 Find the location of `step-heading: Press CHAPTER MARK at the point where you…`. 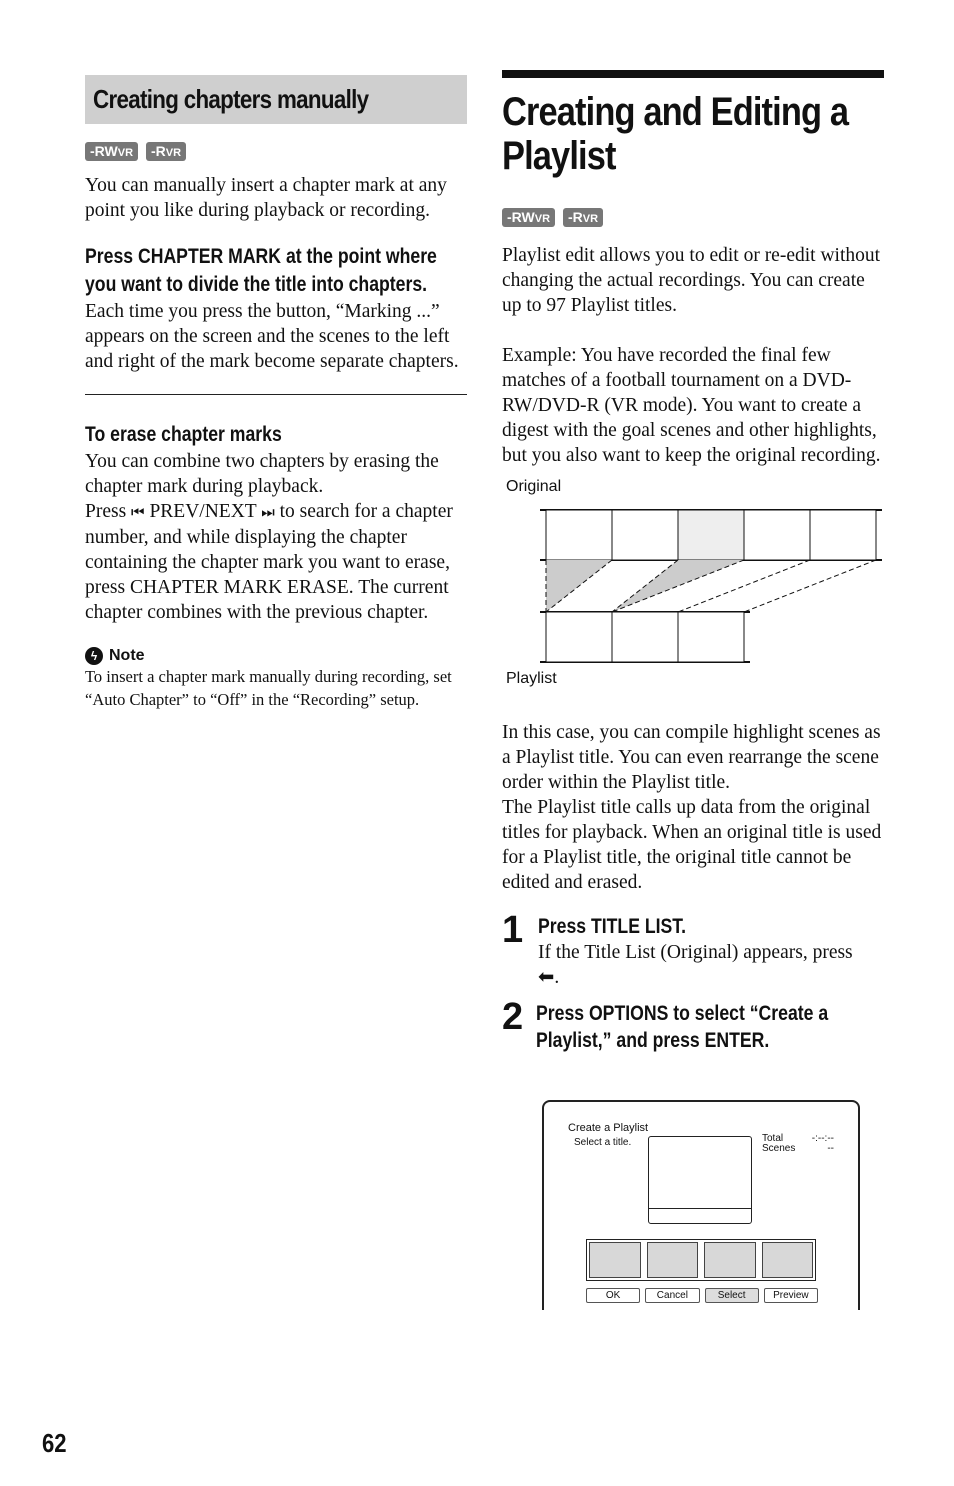

step-heading: Press CHAPTER MARK at the point where you… is located at coordinates (261, 270).